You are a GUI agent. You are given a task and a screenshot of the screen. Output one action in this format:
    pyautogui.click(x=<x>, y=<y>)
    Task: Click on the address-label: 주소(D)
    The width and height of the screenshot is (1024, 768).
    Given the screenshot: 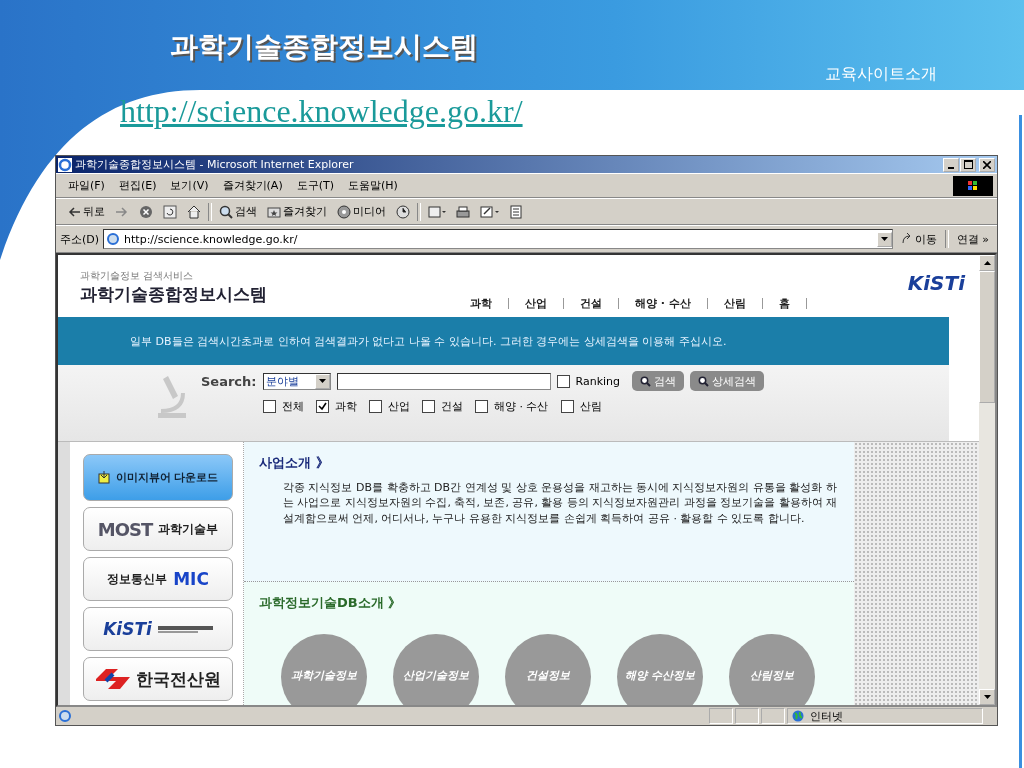 What is the action you would take?
    pyautogui.click(x=80, y=239)
    